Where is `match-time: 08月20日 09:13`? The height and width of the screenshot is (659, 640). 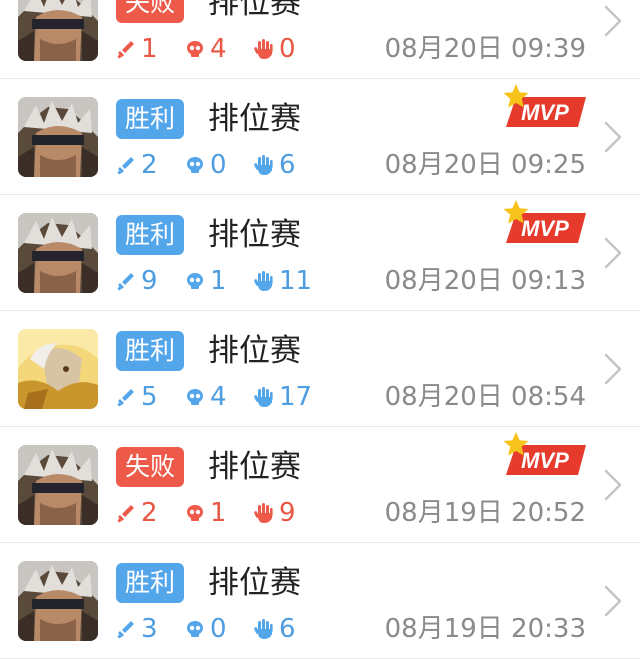
match-time: 08月20日 09:13 is located at coordinates (485, 281).